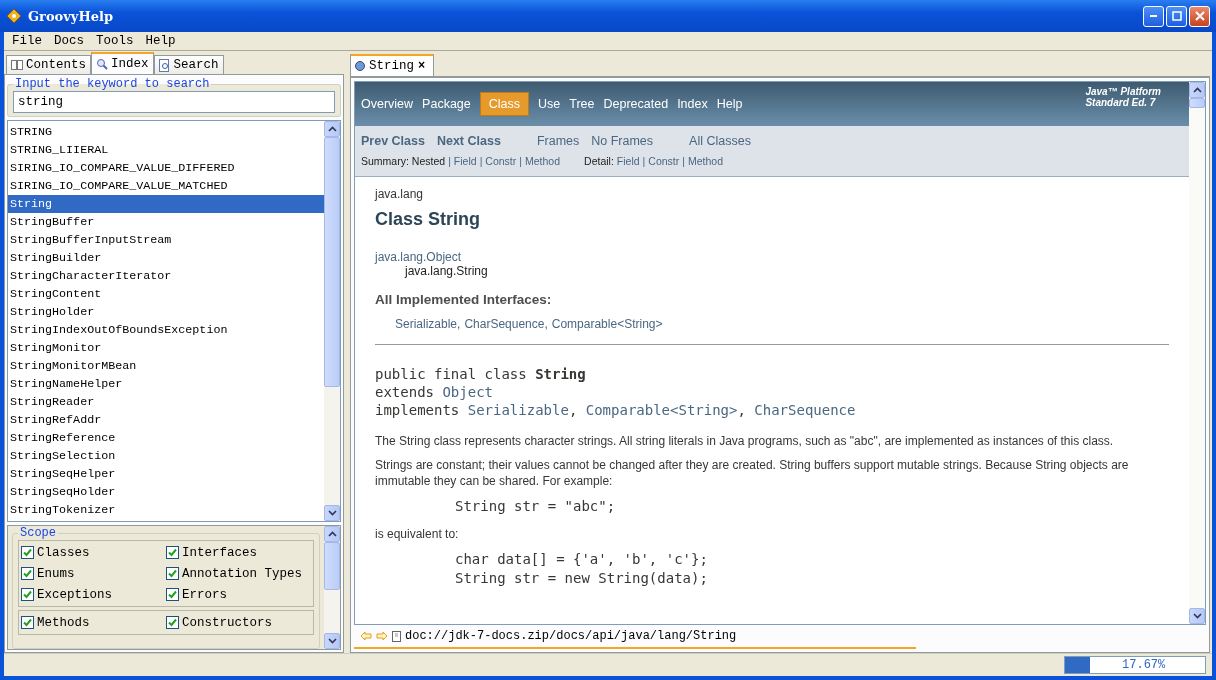 The width and height of the screenshot is (1216, 680). Describe the element at coordinates (607, 324) in the screenshot. I see `interface-link: Comparable<String>` at that location.